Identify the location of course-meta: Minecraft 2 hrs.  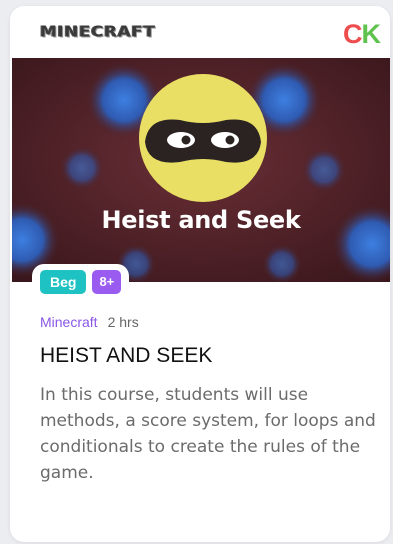
(89, 322).